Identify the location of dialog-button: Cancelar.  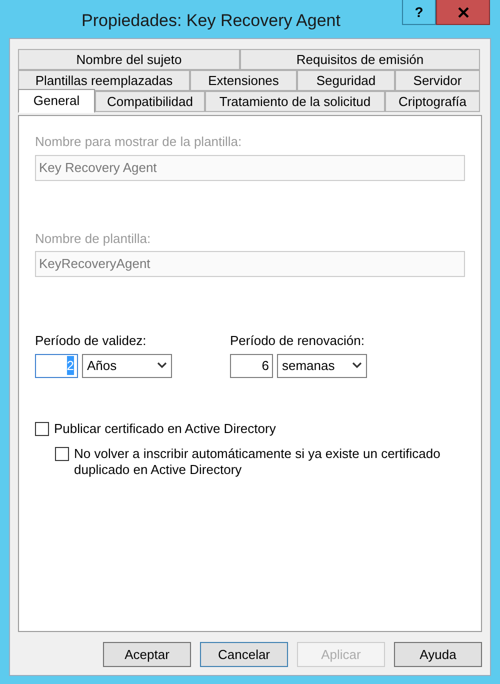
(244, 654).